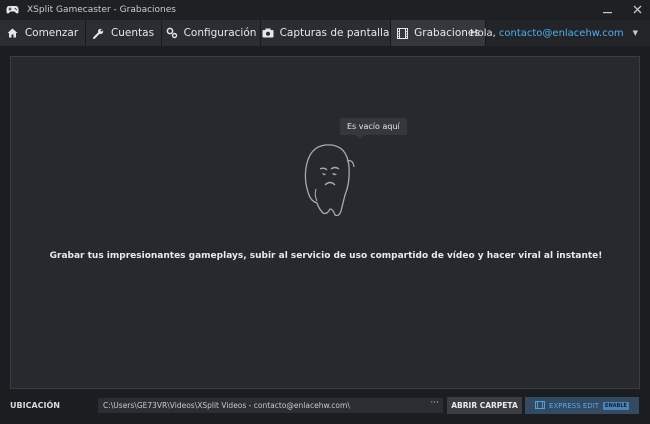 This screenshot has height=424, width=650. What do you see at coordinates (402, 33) in the screenshot?
I see `film-icon` at bounding box center [402, 33].